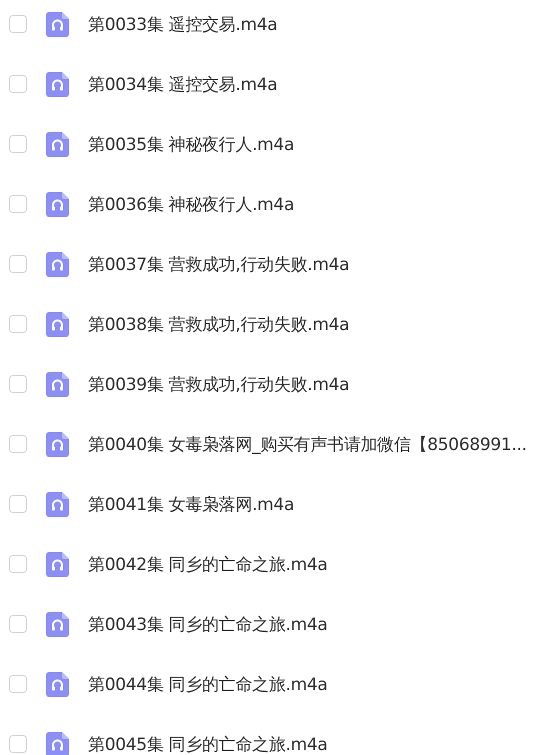  Describe the element at coordinates (219, 324) in the screenshot. I see `file-name: 第0038集 营救成功,行动失败.m4a` at that location.